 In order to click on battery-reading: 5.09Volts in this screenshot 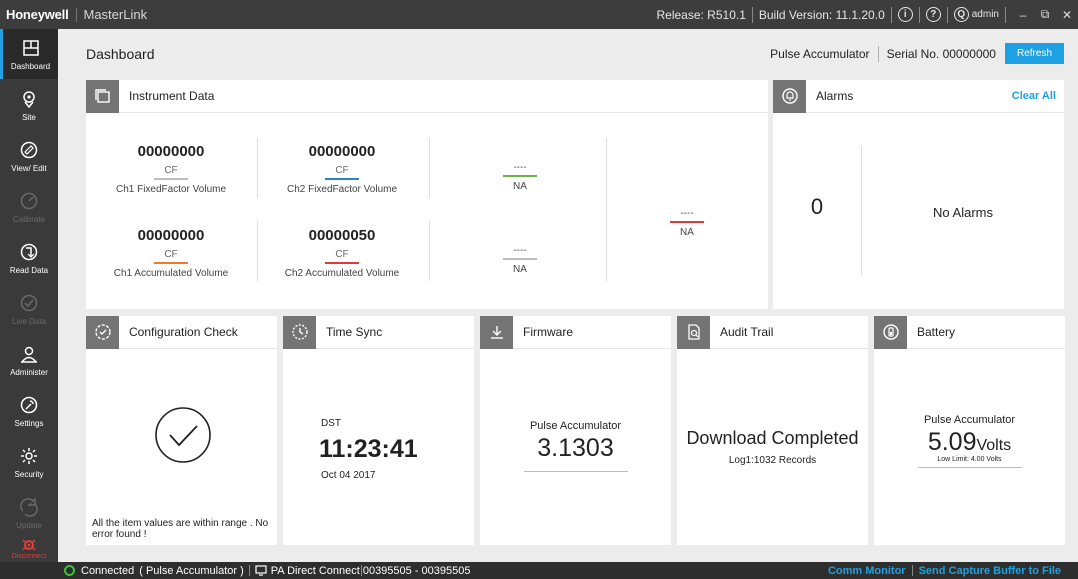, I will do `click(969, 442)`.